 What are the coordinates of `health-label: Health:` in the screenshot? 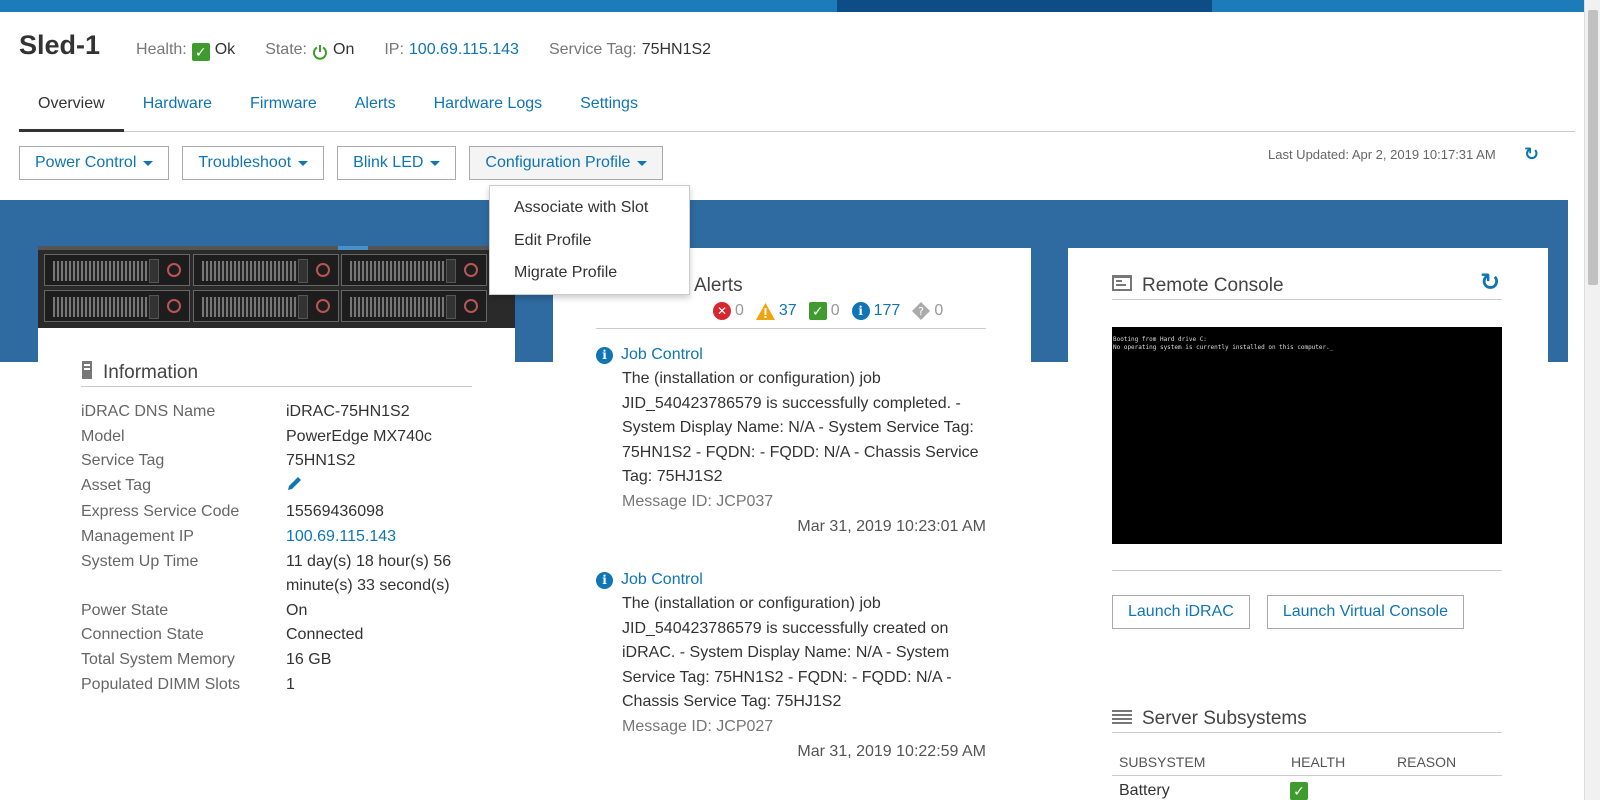 It's located at (161, 49).